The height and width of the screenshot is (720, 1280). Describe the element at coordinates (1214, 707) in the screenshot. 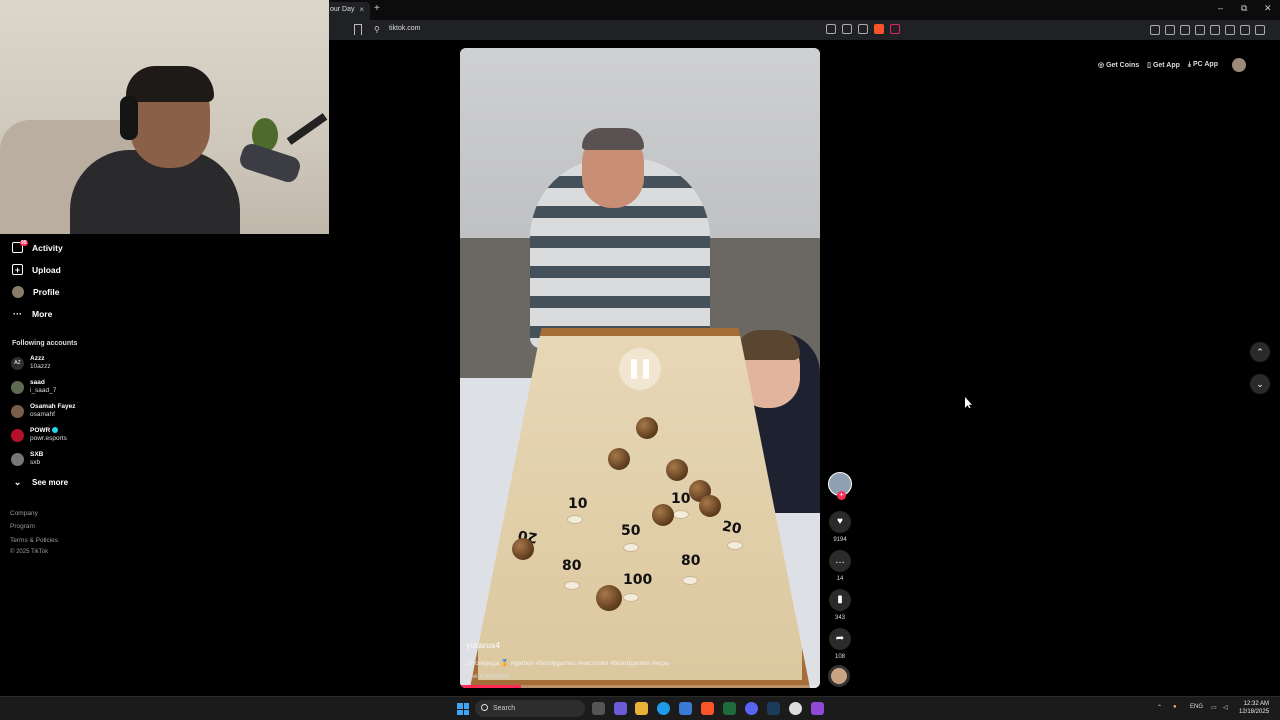

I see `network-icon: ▭` at that location.